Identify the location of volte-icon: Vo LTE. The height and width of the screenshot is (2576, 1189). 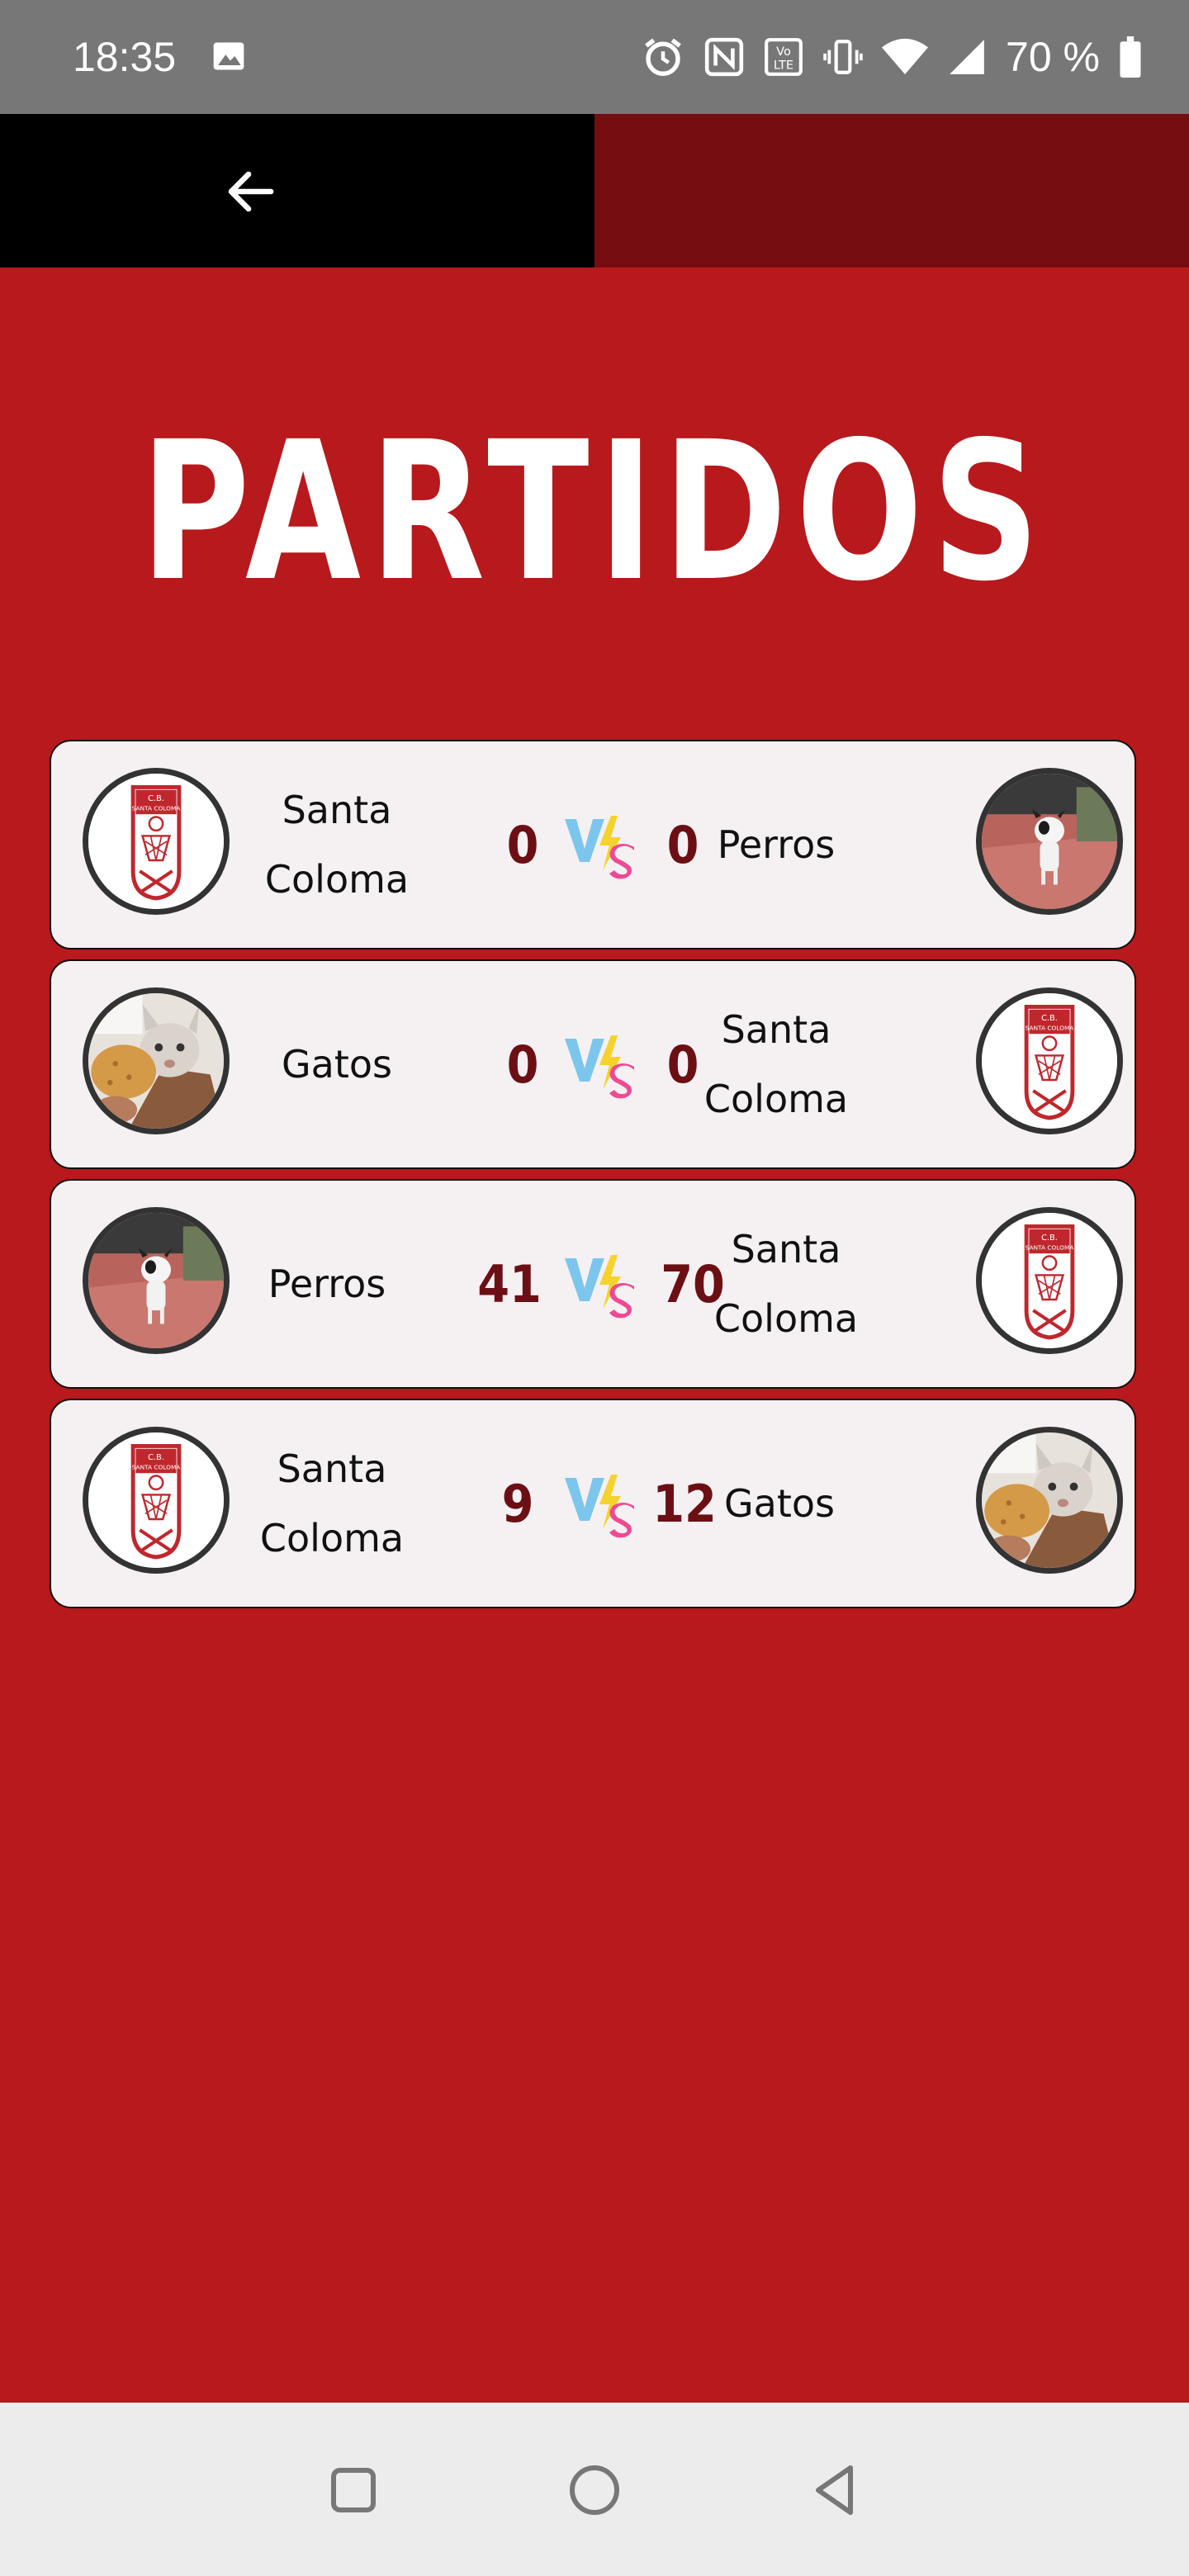
(784, 57).